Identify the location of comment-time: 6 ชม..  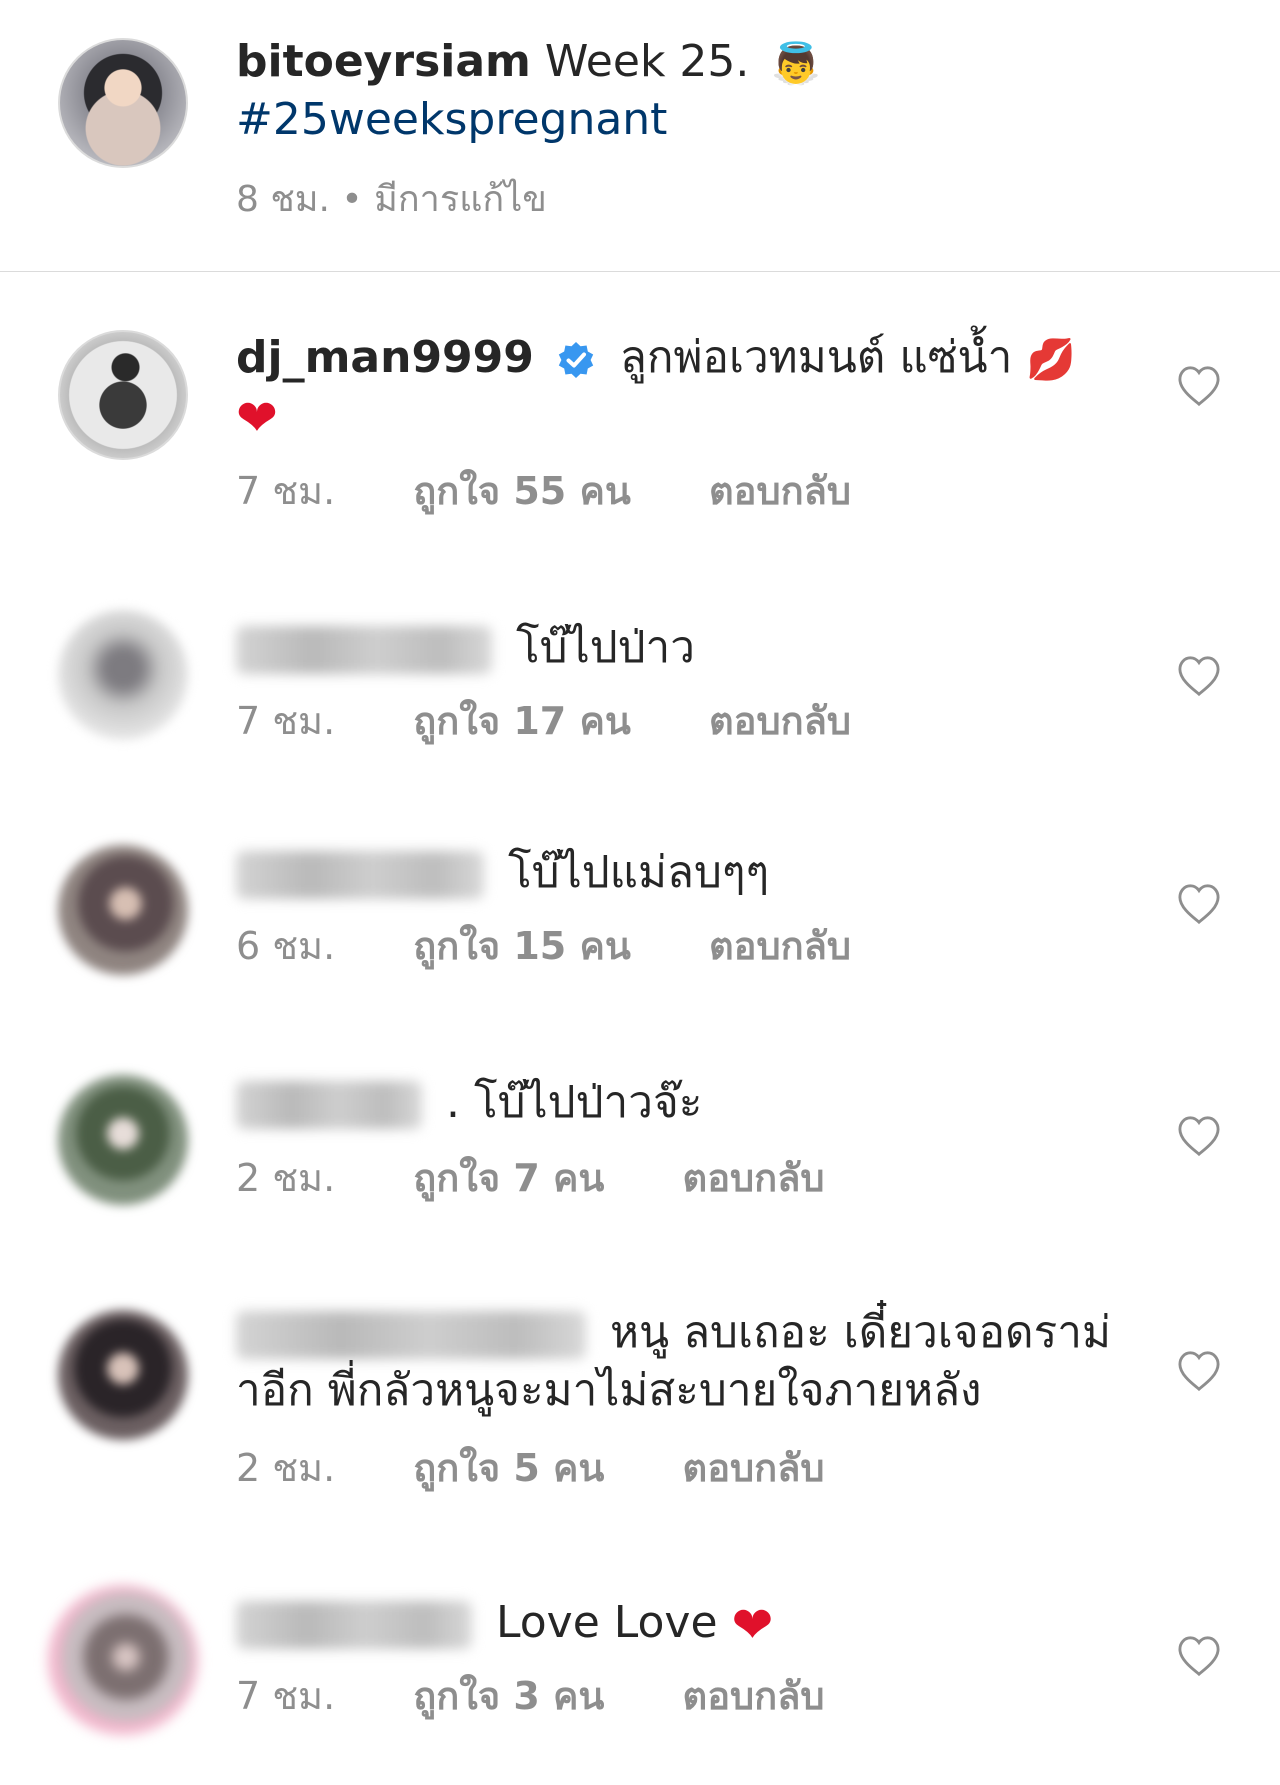
(286, 946).